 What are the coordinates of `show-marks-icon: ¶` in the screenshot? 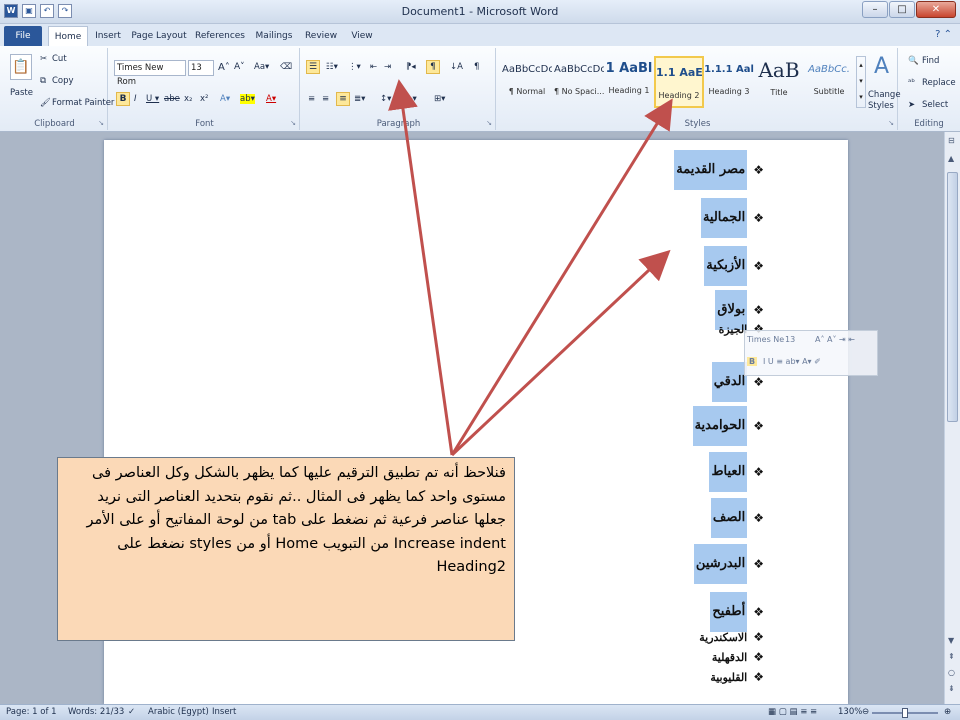 It's located at (476, 67).